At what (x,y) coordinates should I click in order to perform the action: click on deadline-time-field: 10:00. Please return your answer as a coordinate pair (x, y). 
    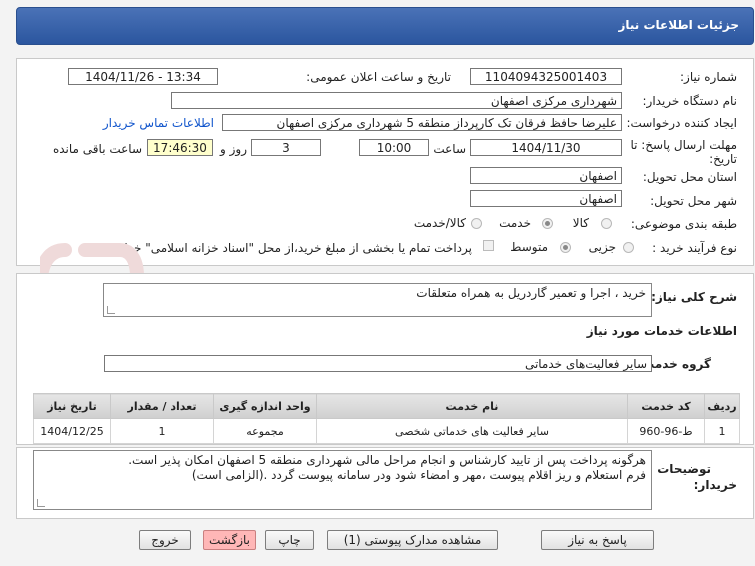
    Looking at the image, I should click on (394, 147).